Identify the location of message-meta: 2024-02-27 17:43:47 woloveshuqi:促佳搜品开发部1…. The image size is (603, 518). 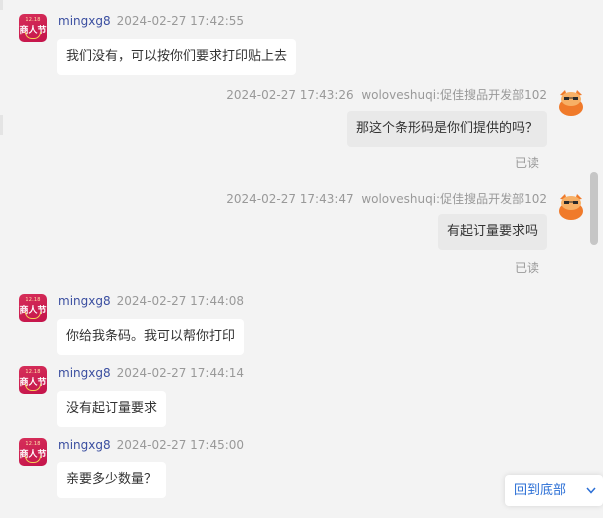
(386, 198).